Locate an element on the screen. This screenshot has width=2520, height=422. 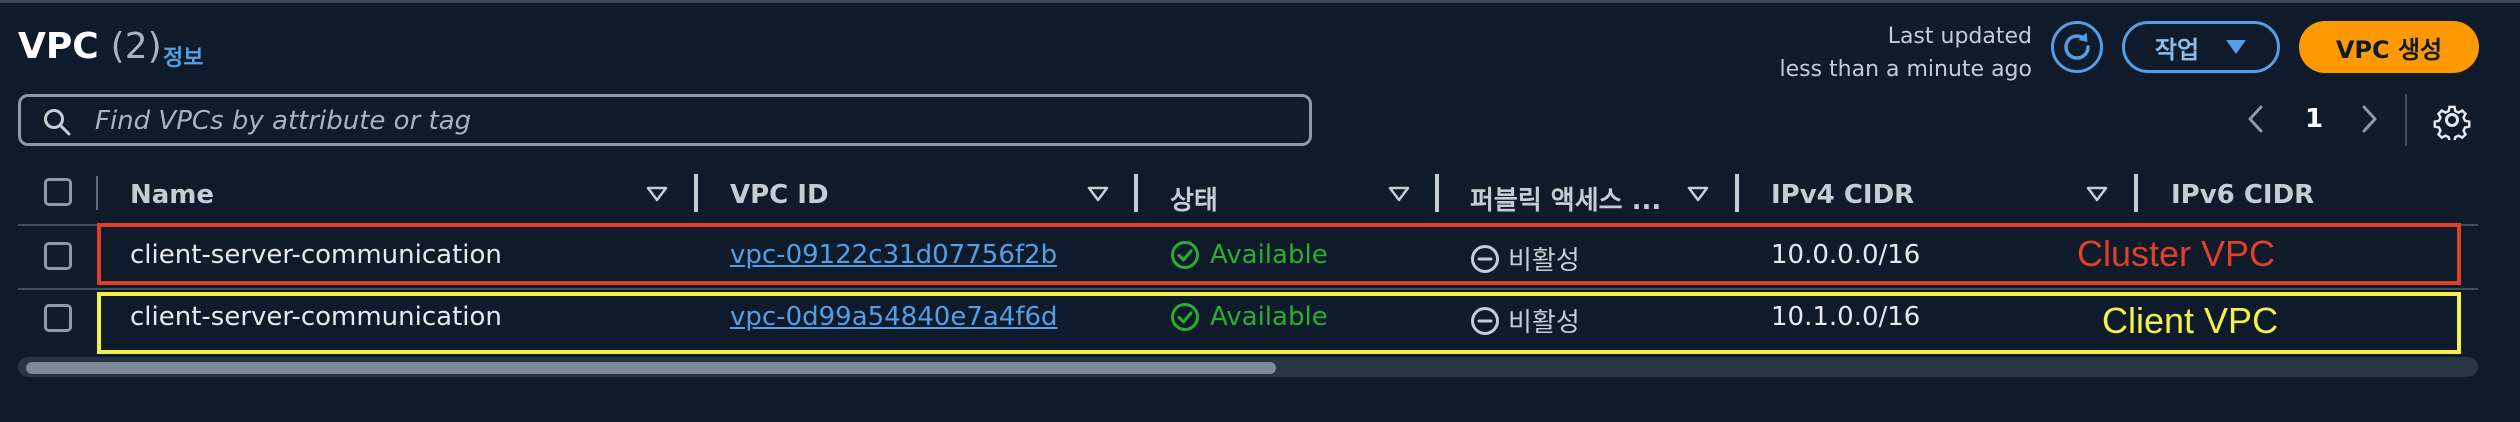
page-title: VPC (2) is located at coordinates (90, 46).